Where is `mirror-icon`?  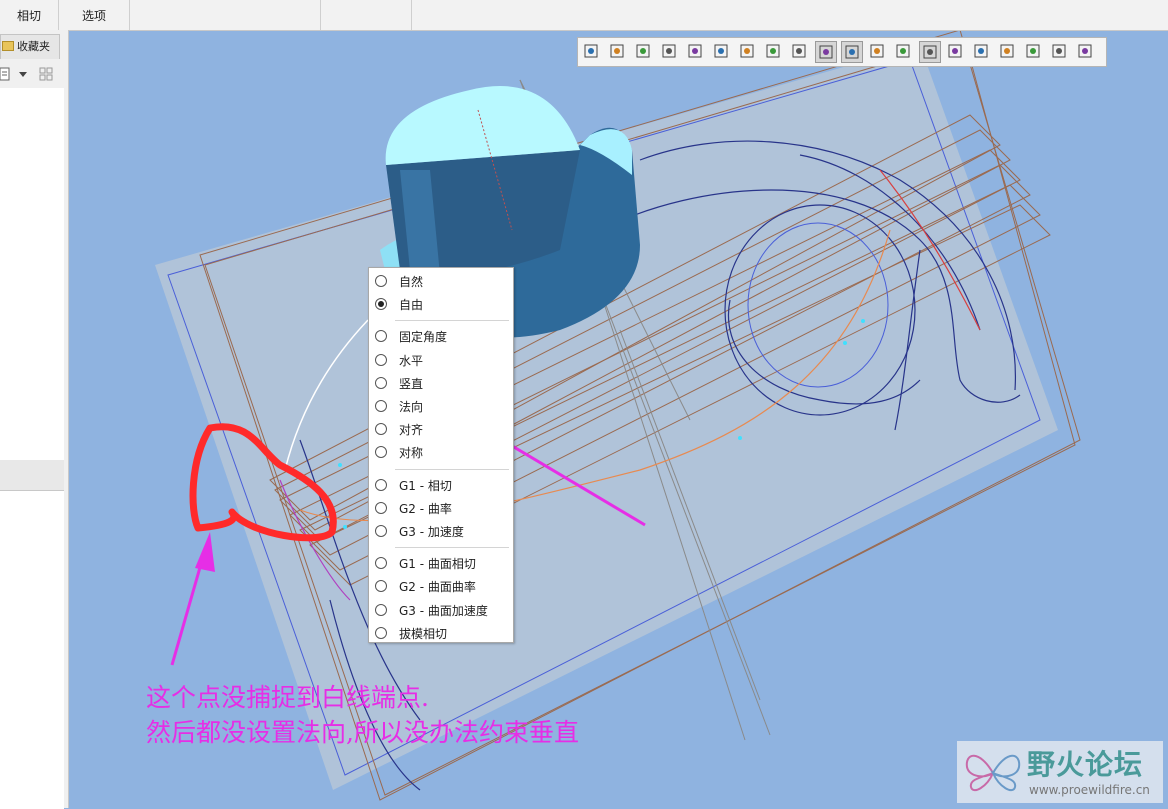
mirror-icon is located at coordinates (1086, 52).